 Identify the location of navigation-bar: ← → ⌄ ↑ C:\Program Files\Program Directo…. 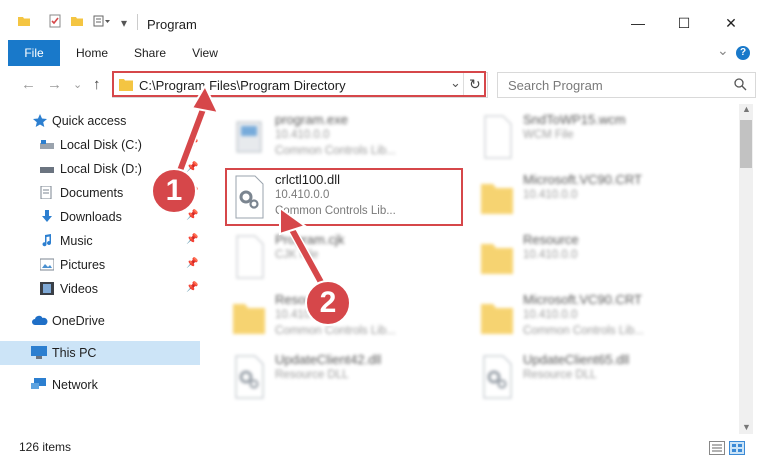
(384, 84).